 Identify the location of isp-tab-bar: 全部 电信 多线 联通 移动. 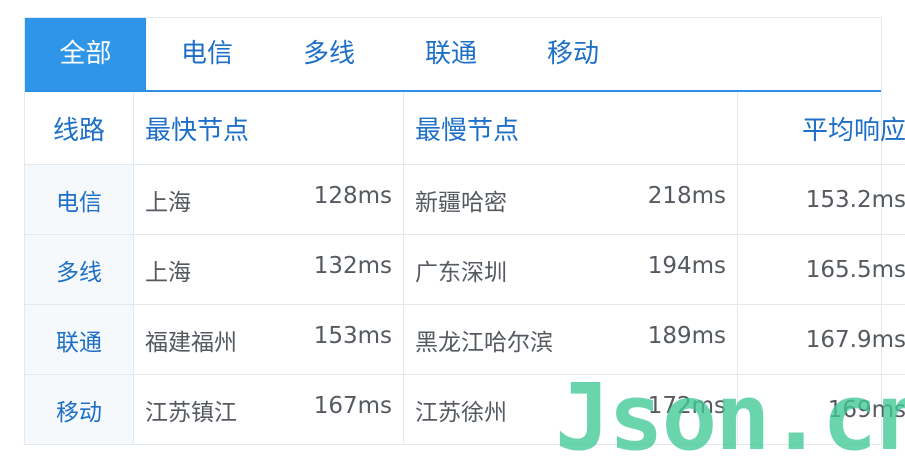
(453, 55).